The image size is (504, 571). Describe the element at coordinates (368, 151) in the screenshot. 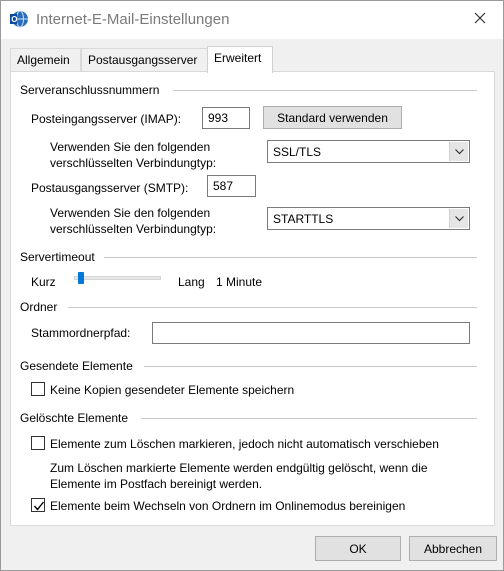

I see `imap-encryption-select: SSL/TLS` at that location.